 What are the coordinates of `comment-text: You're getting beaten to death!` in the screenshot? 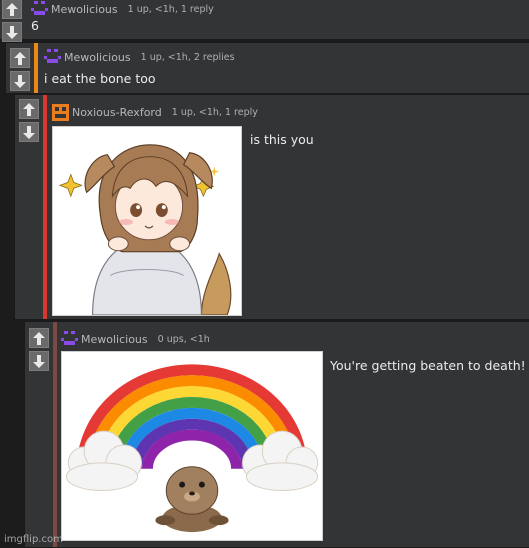 It's located at (428, 365).